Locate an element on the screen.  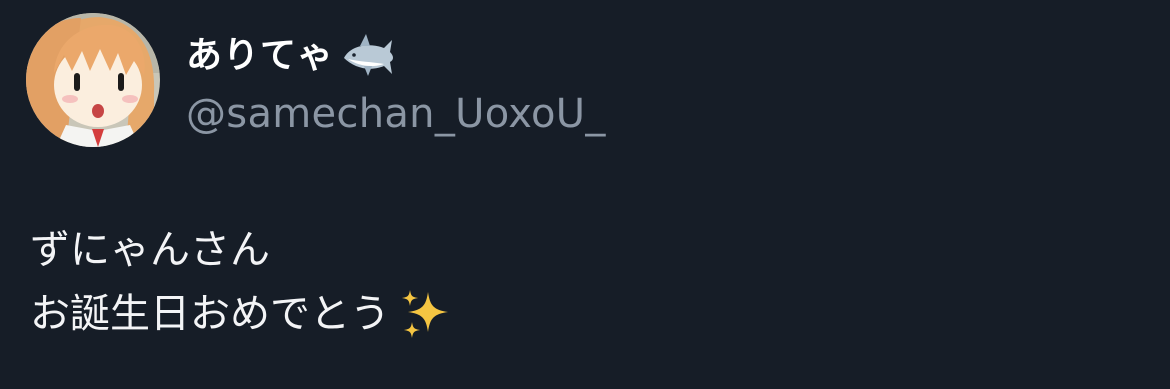
anime-girl-avatar-icon is located at coordinates (93, 79).